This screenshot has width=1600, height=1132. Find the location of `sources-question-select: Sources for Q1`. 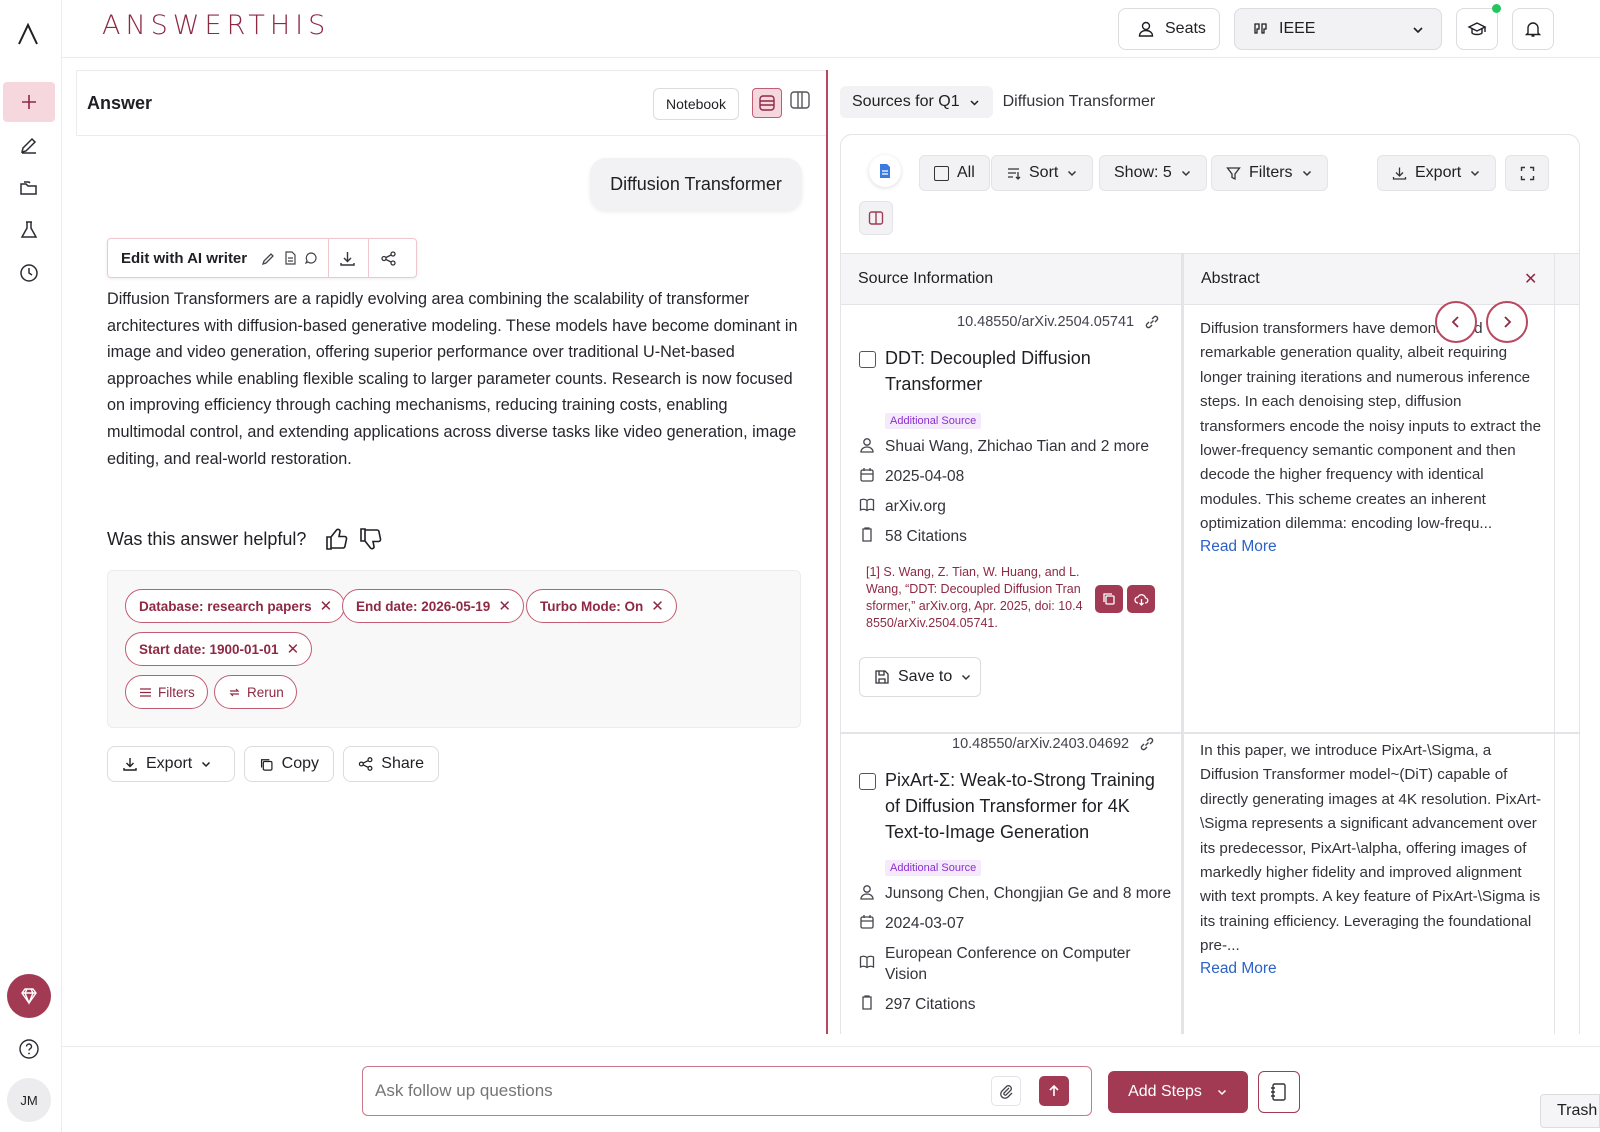

sources-question-select: Sources for Q1 is located at coordinates (916, 102).